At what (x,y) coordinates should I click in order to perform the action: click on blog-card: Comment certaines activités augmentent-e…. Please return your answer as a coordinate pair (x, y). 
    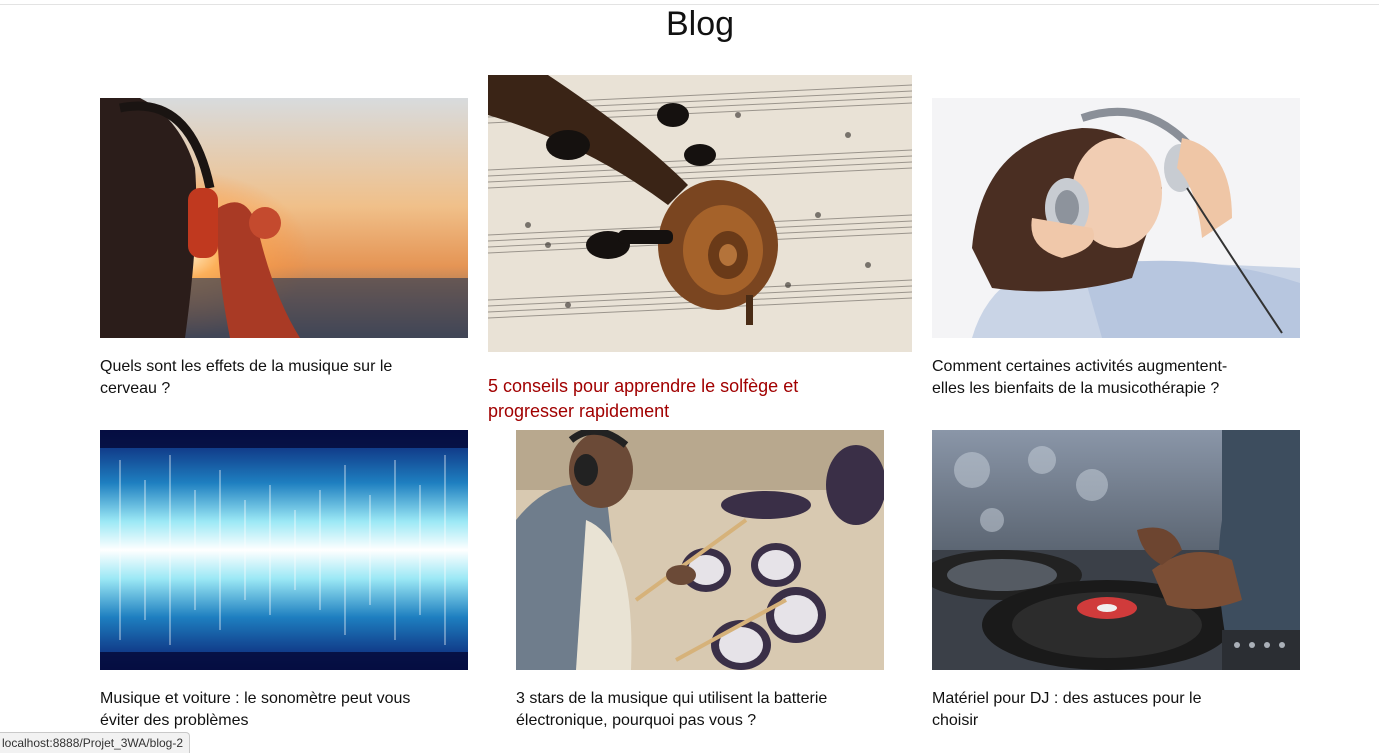
    Looking at the image, I should click on (1116, 249).